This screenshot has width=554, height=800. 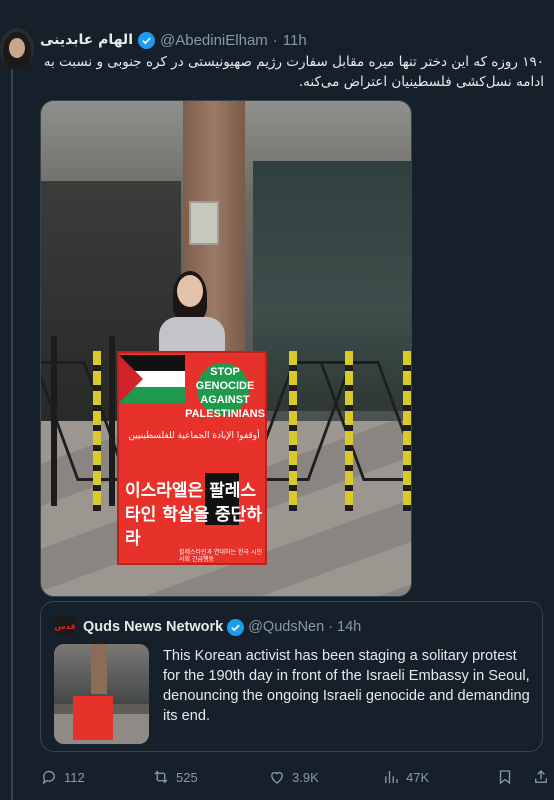 What do you see at coordinates (187, 777) in the screenshot?
I see `retweet-count: 525` at bounding box center [187, 777].